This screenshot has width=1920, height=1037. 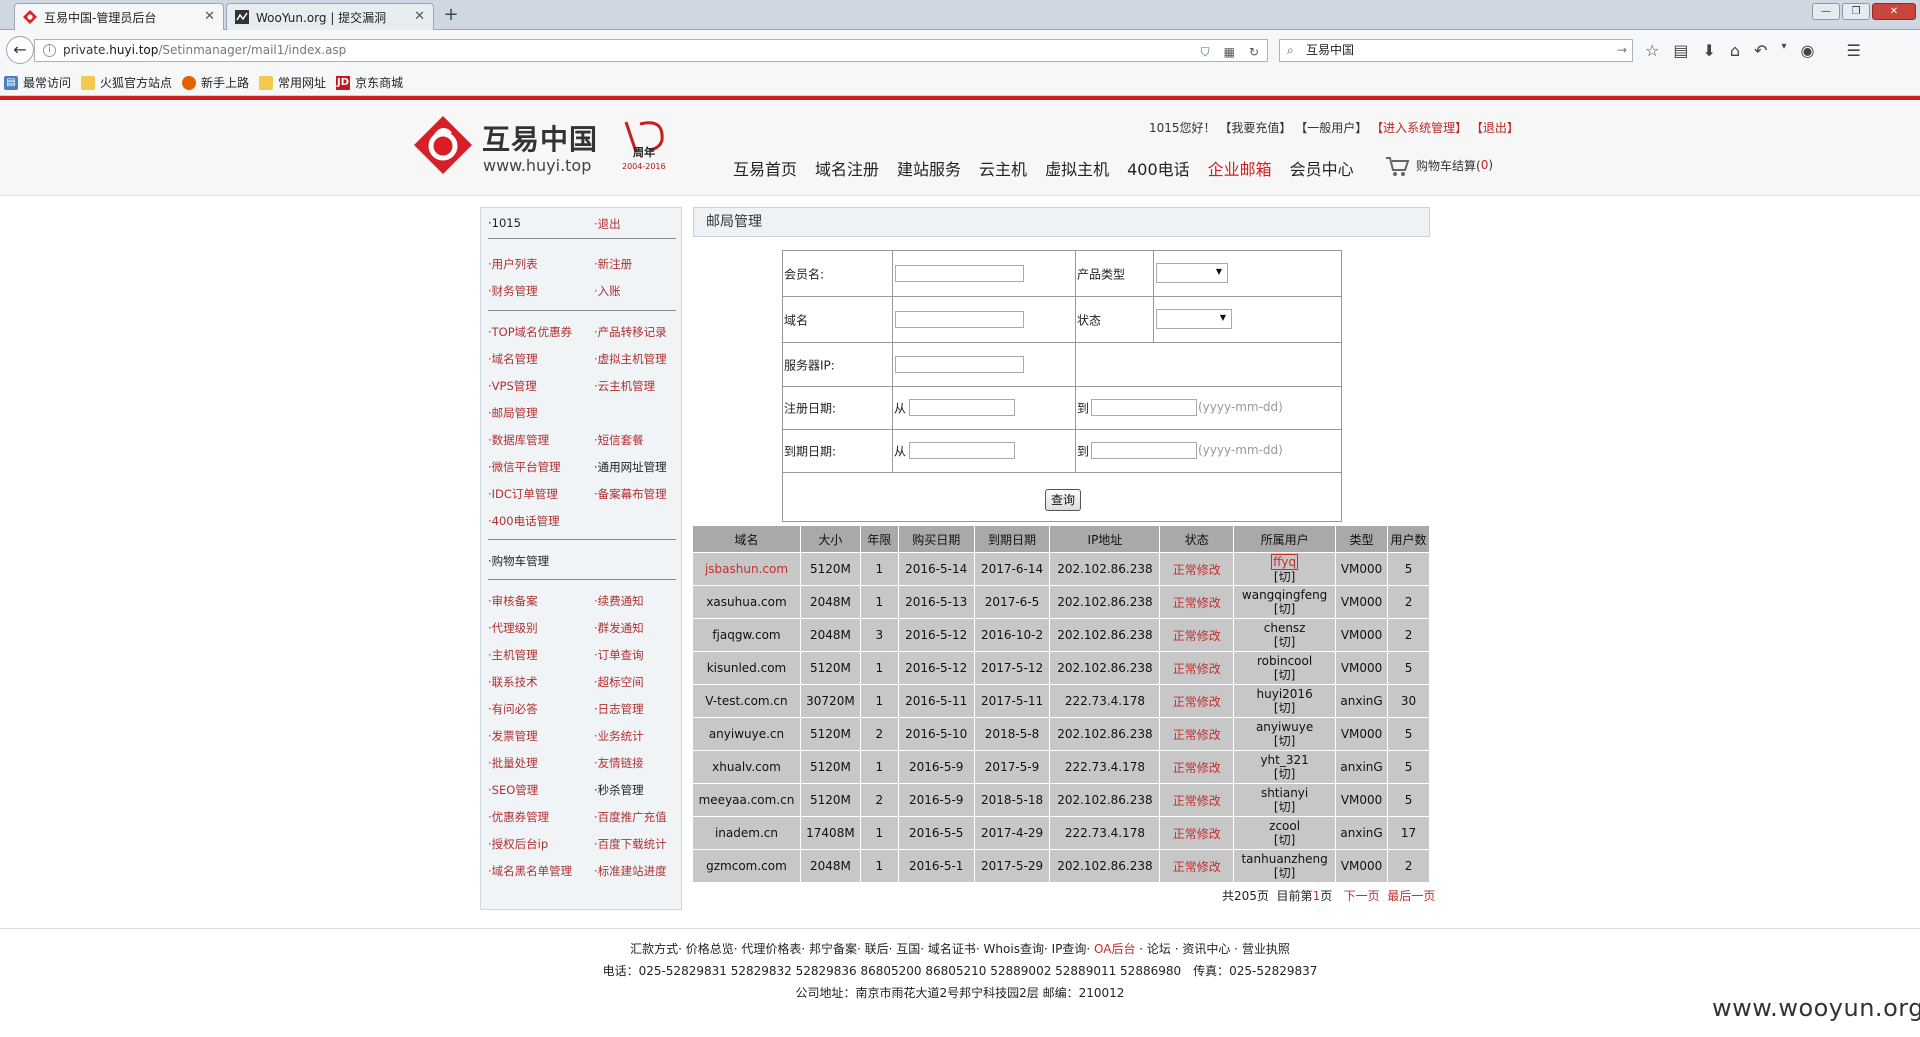 What do you see at coordinates (292, 82) in the screenshot?
I see `bookmark-item: 常用网址` at bounding box center [292, 82].